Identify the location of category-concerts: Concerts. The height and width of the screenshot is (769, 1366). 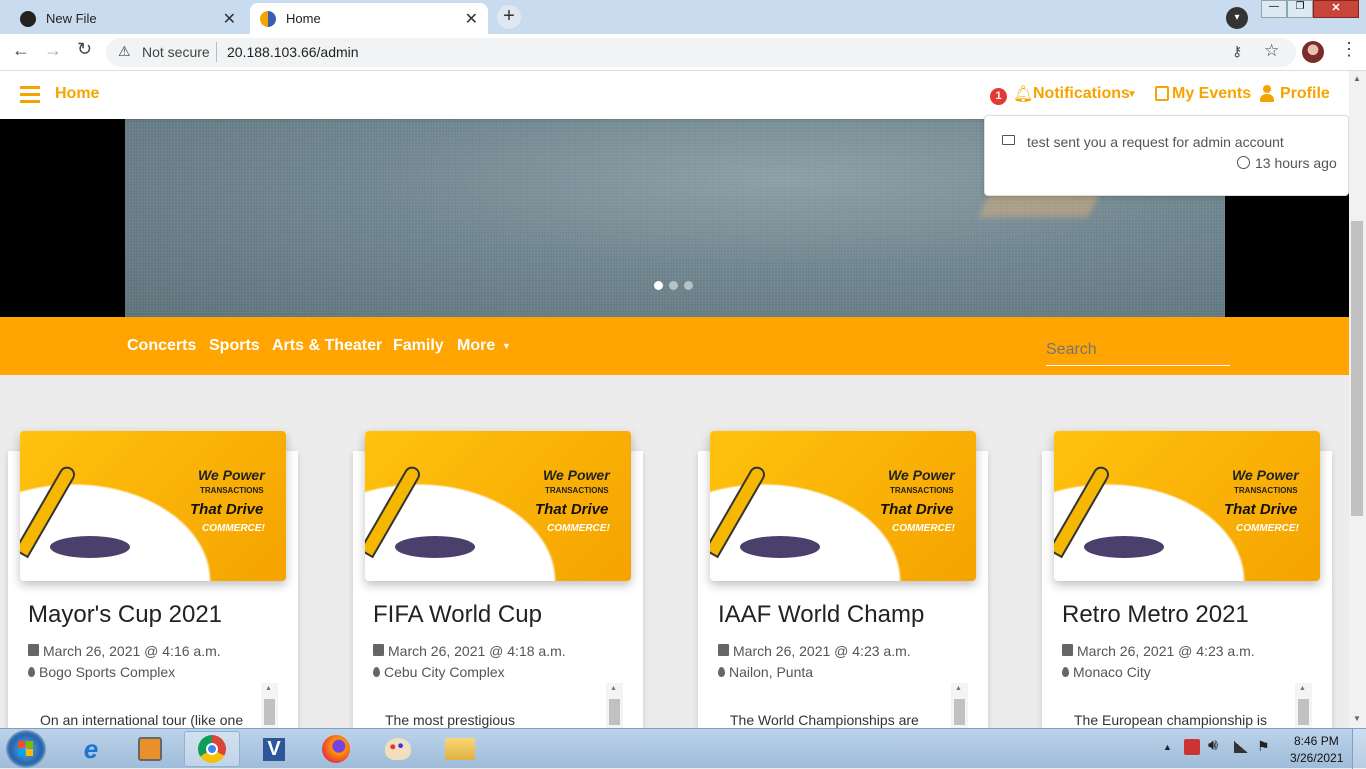
(161, 346).